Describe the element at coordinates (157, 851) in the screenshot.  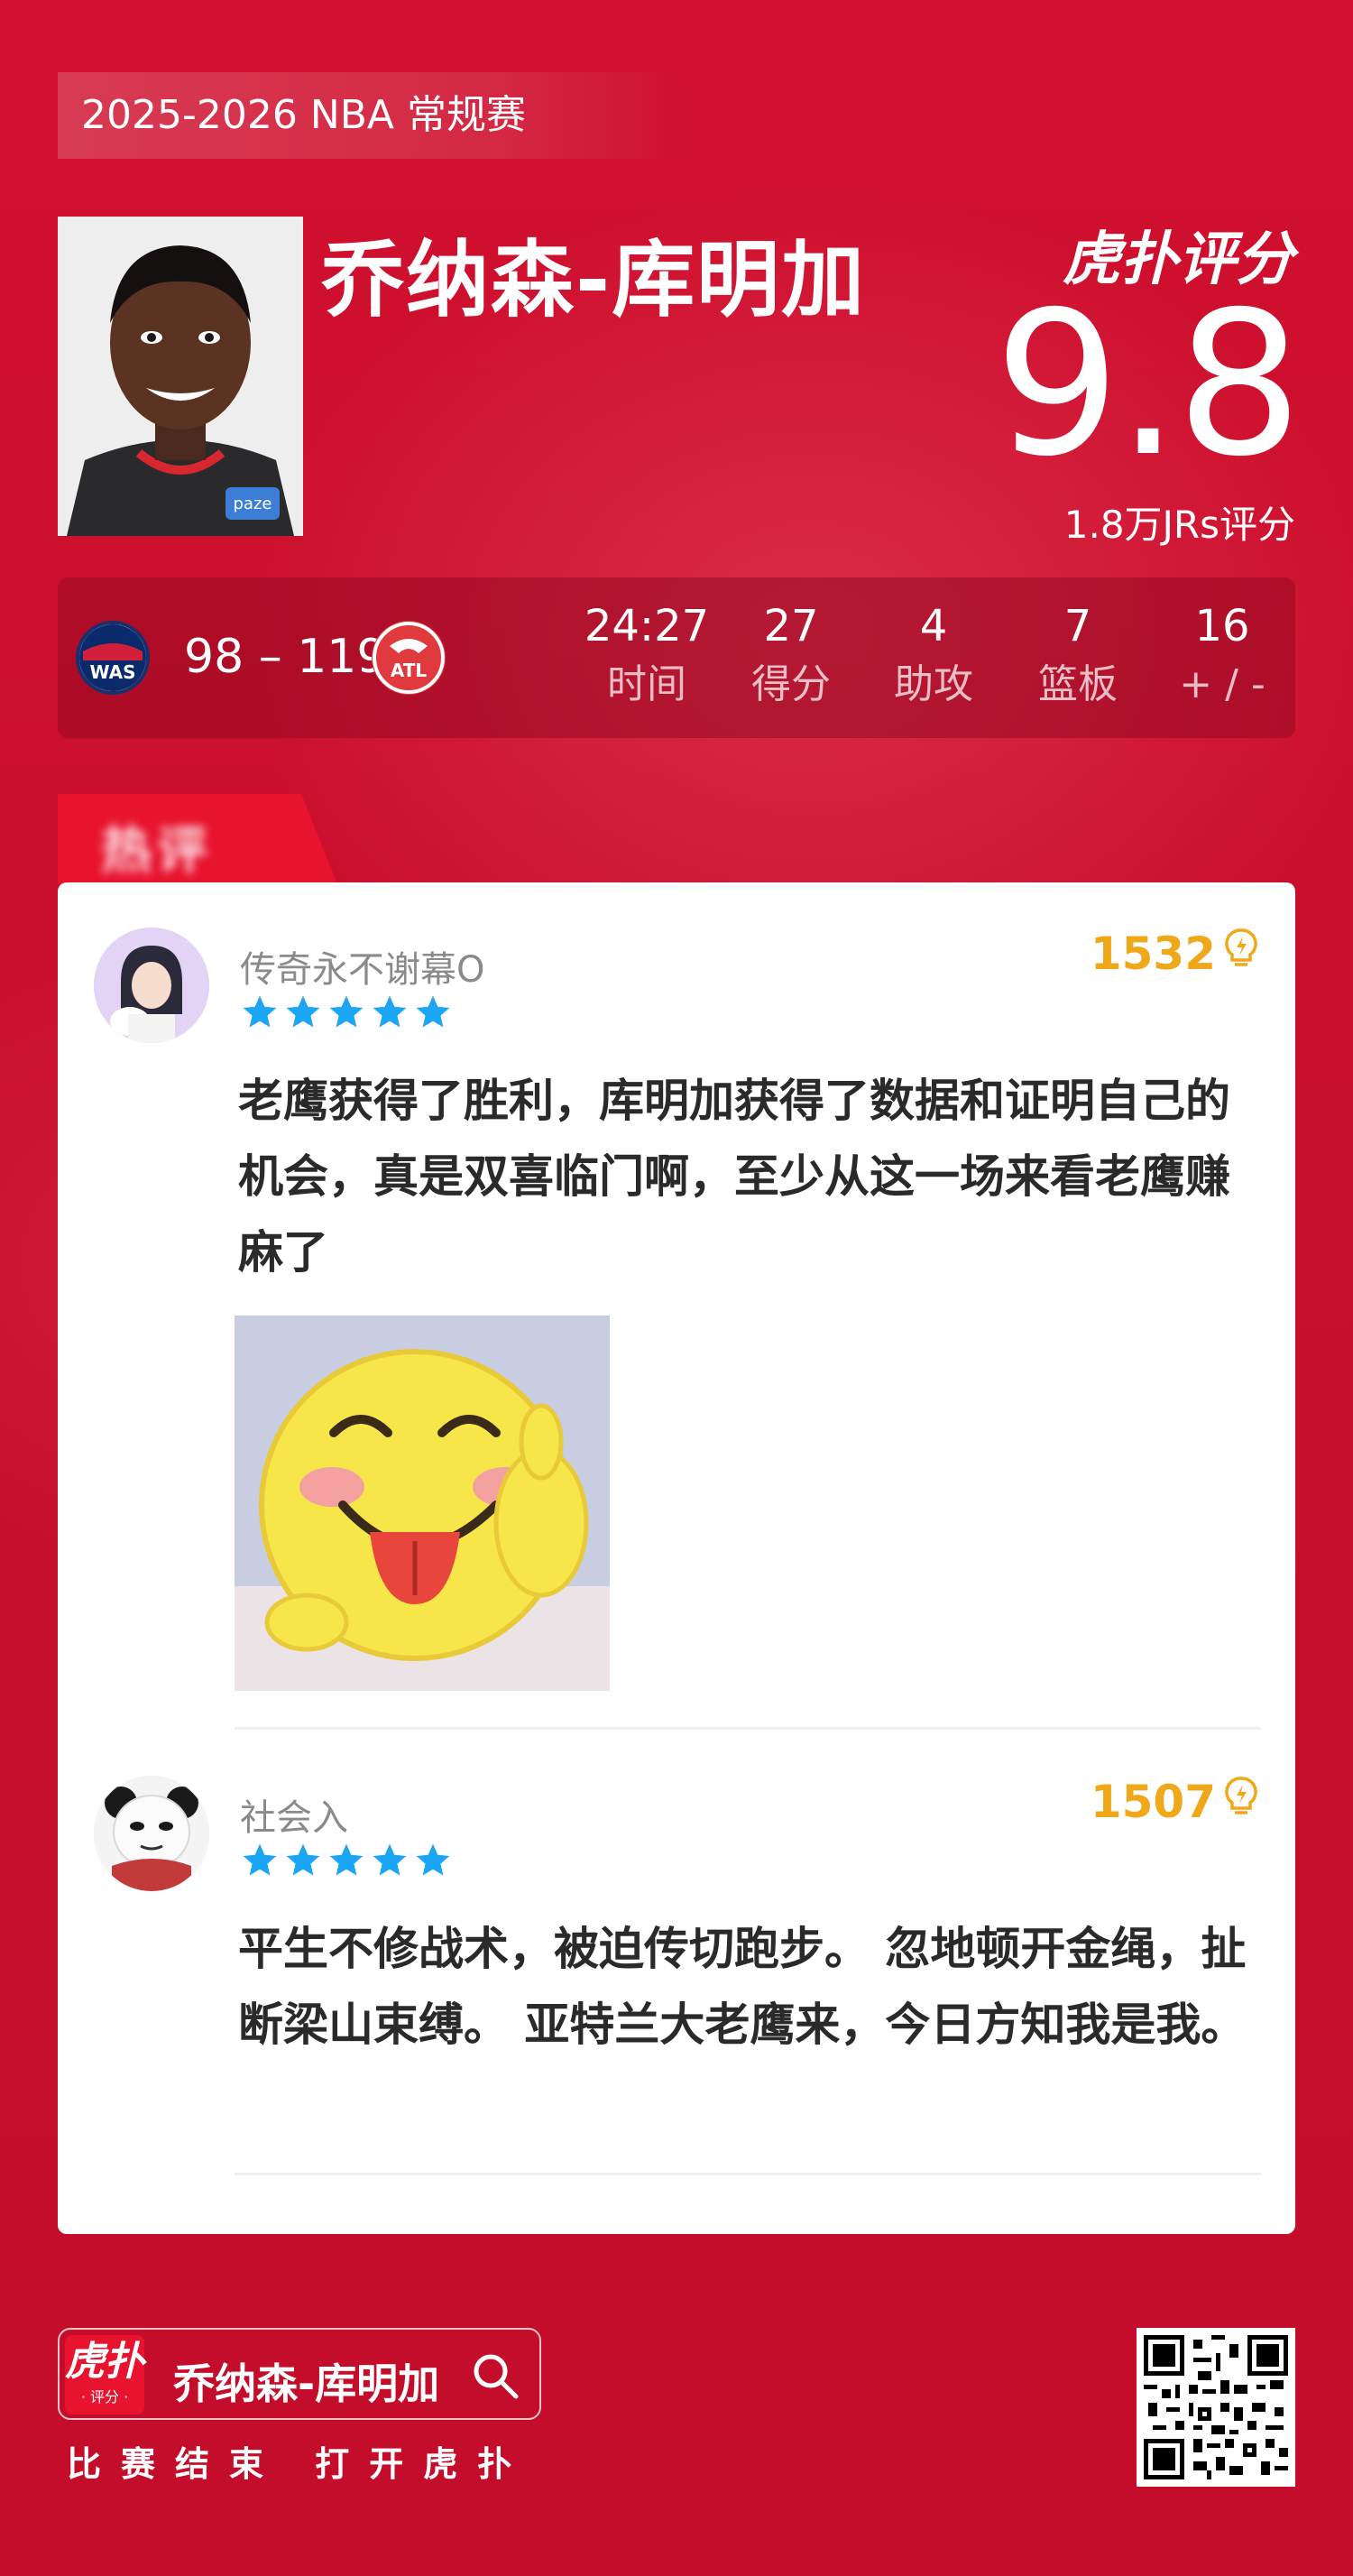
I see `hot-comments-tab-label: 热评` at that location.